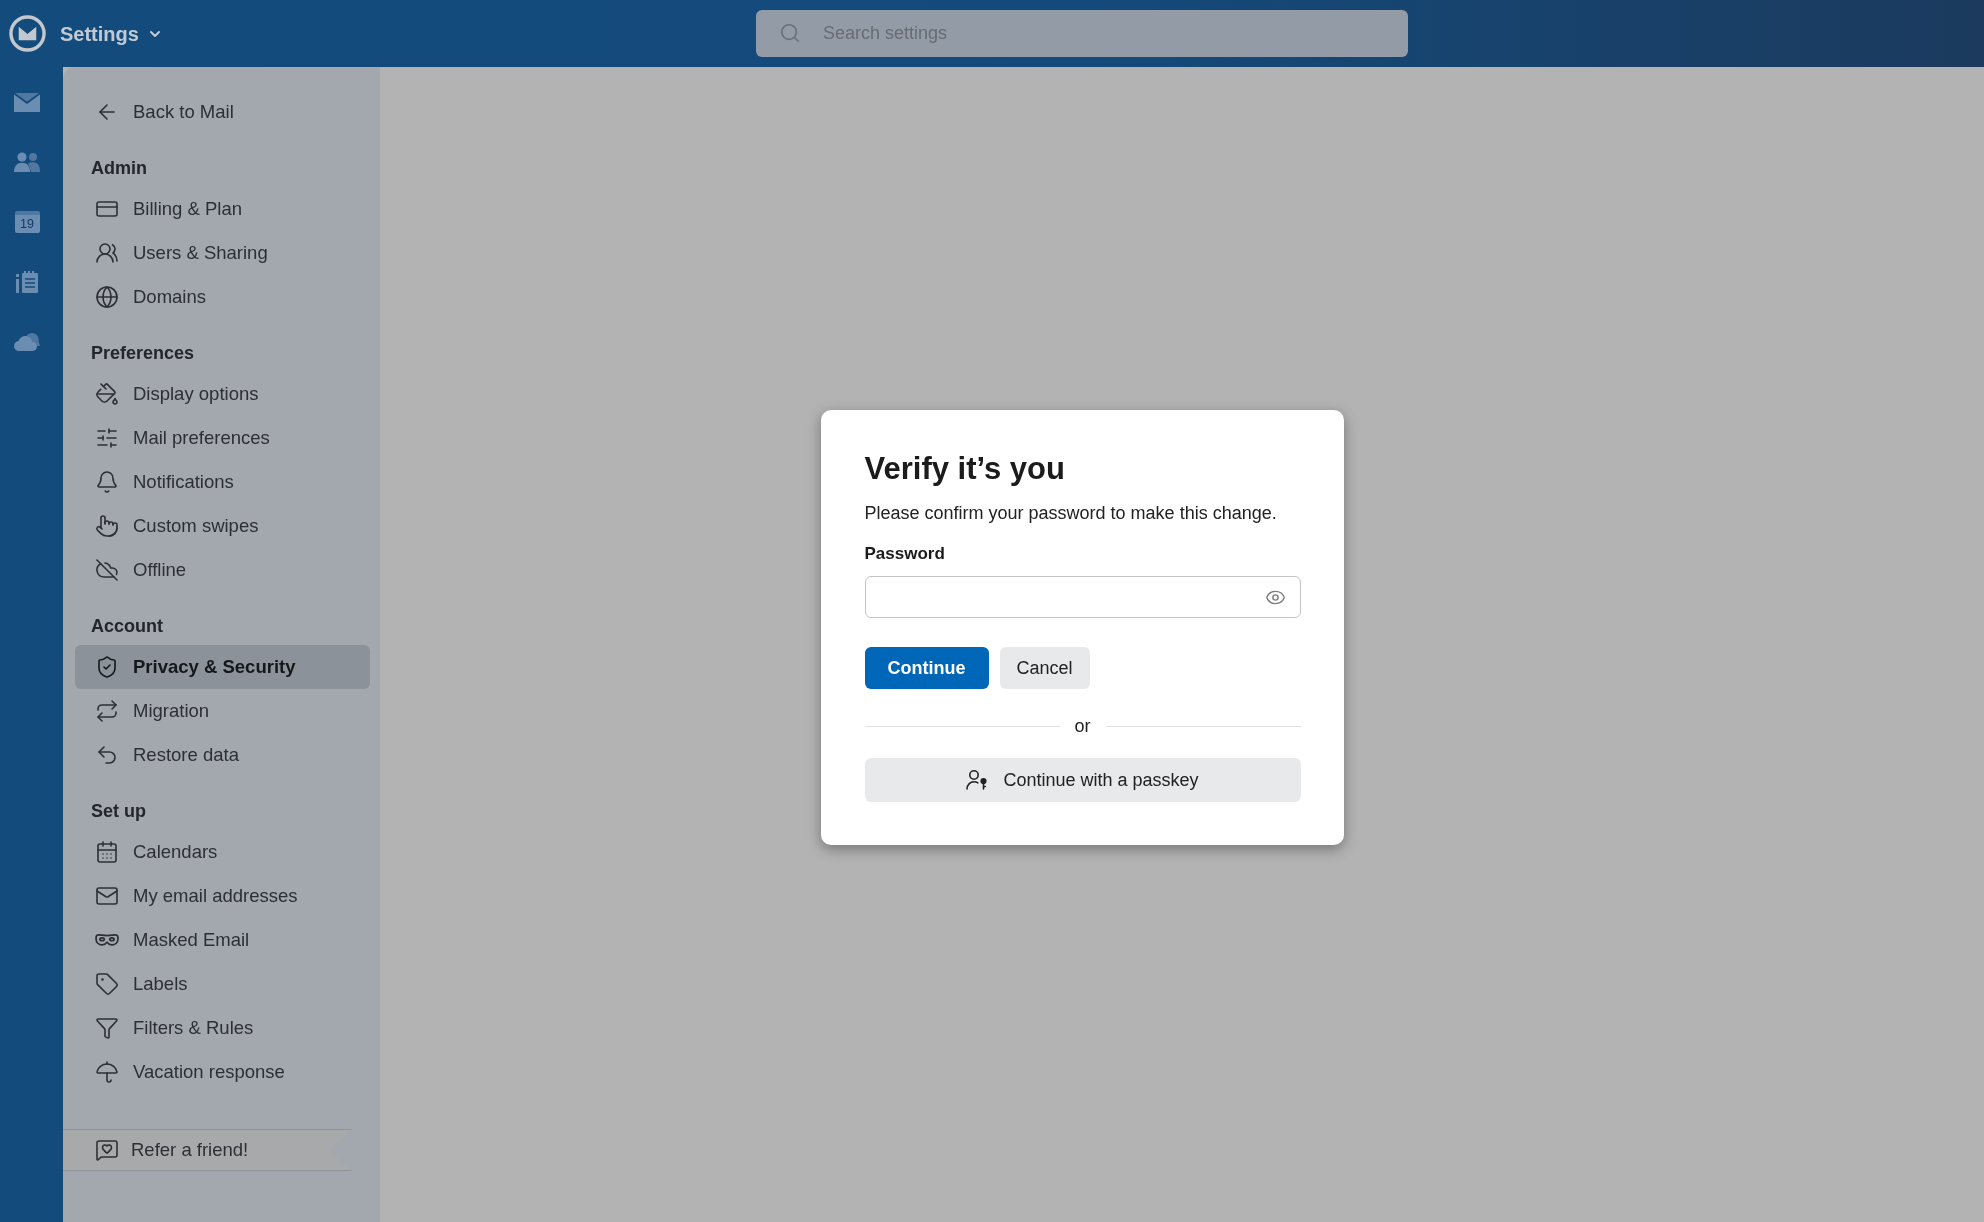 The height and width of the screenshot is (1222, 1984). What do you see at coordinates (107, 570) in the screenshot?
I see `cloud-off-icon` at bounding box center [107, 570].